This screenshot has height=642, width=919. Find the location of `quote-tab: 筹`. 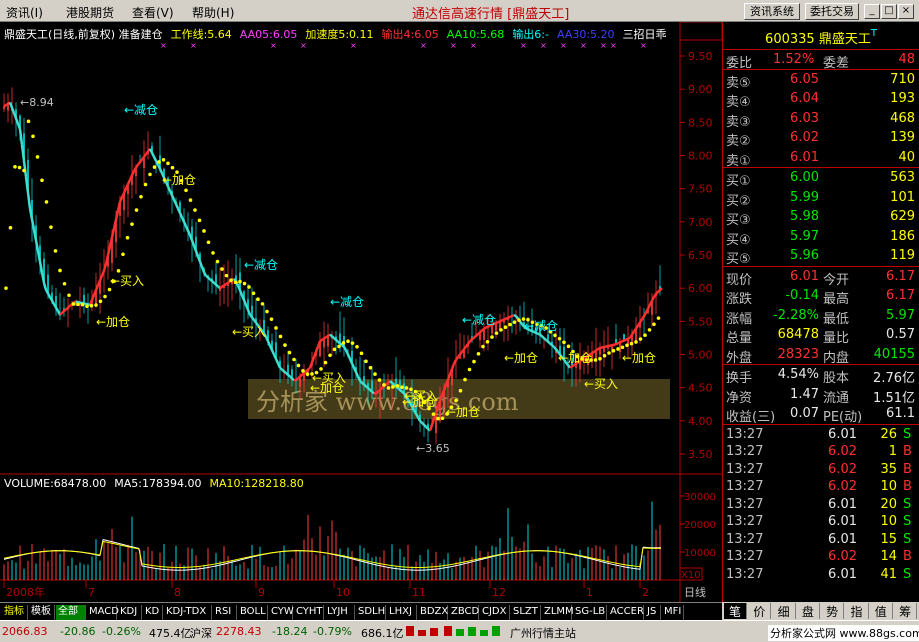

quote-tab: 筹 is located at coordinates (906, 611).